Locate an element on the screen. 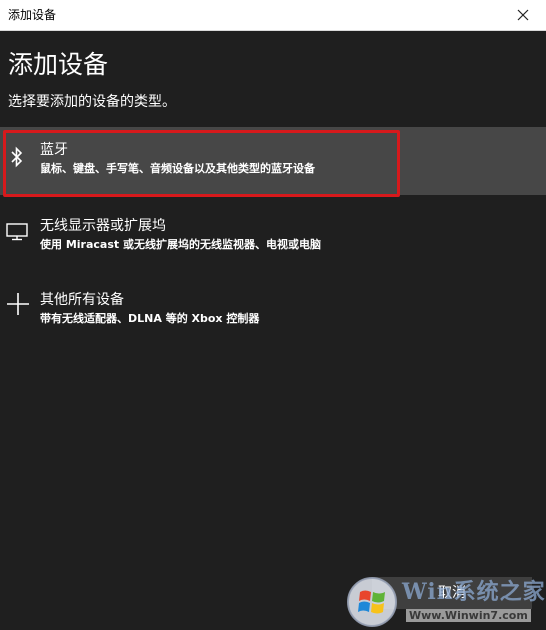 This screenshot has height=630, width=546. close-button is located at coordinates (523, 15).